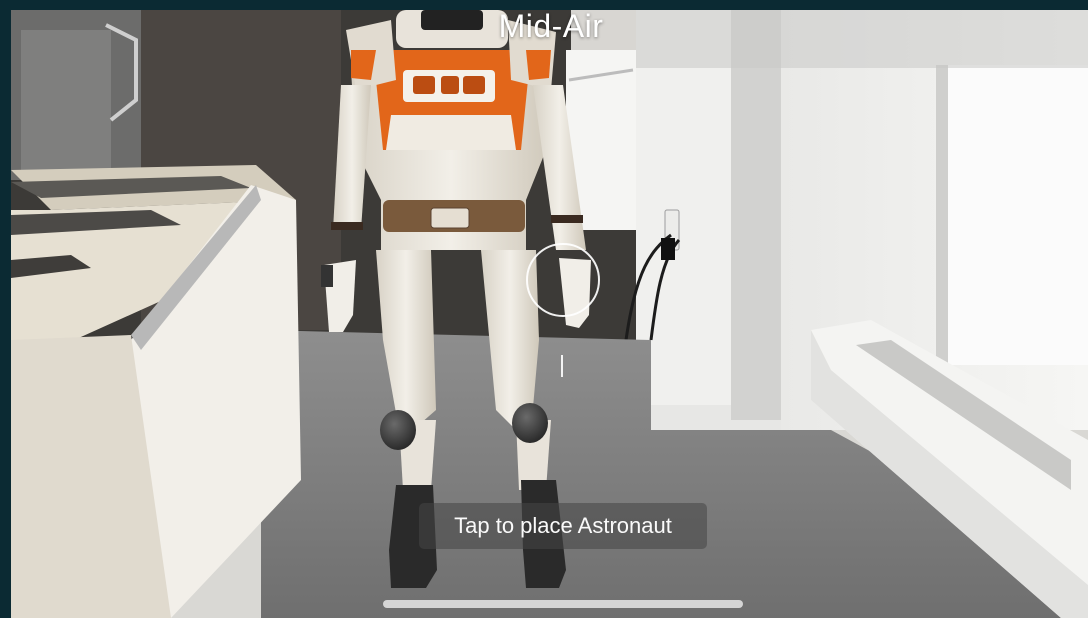 This screenshot has height=618, width=1088. I want to click on left-backdrop-band, so click(5, 314).